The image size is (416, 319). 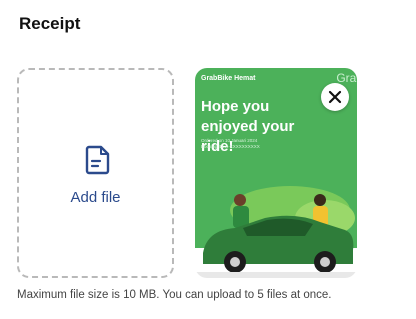 What do you see at coordinates (276, 232) in the screenshot?
I see `ride-illustration` at bounding box center [276, 232].